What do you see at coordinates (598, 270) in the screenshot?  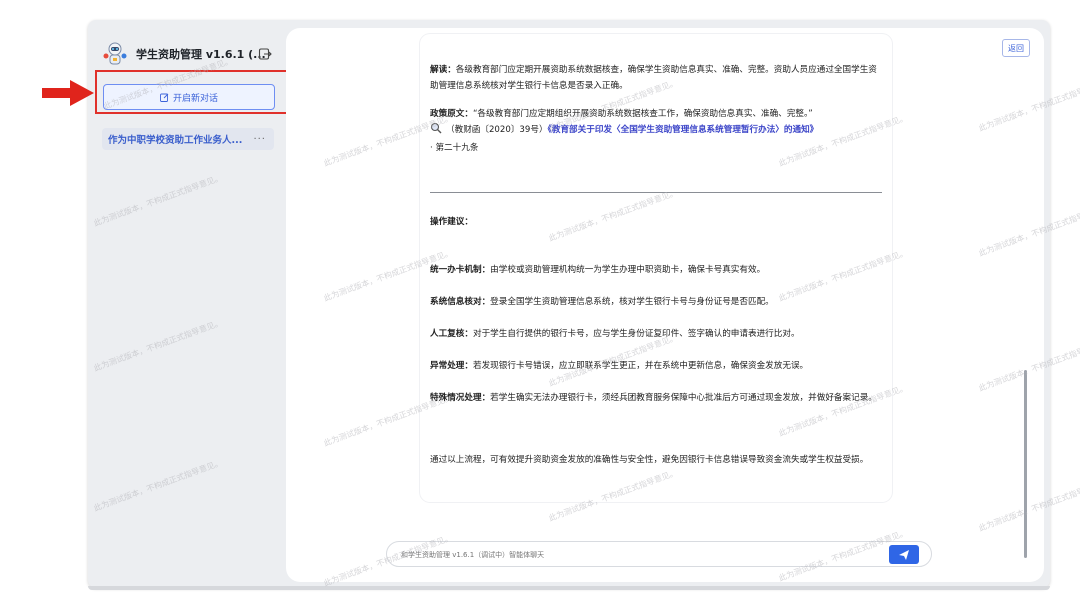 I see `list-item: 统一办卡机制：由学校或资助管理机构统一为学生办理中职资助卡，确保卡号真实有效。` at bounding box center [598, 270].